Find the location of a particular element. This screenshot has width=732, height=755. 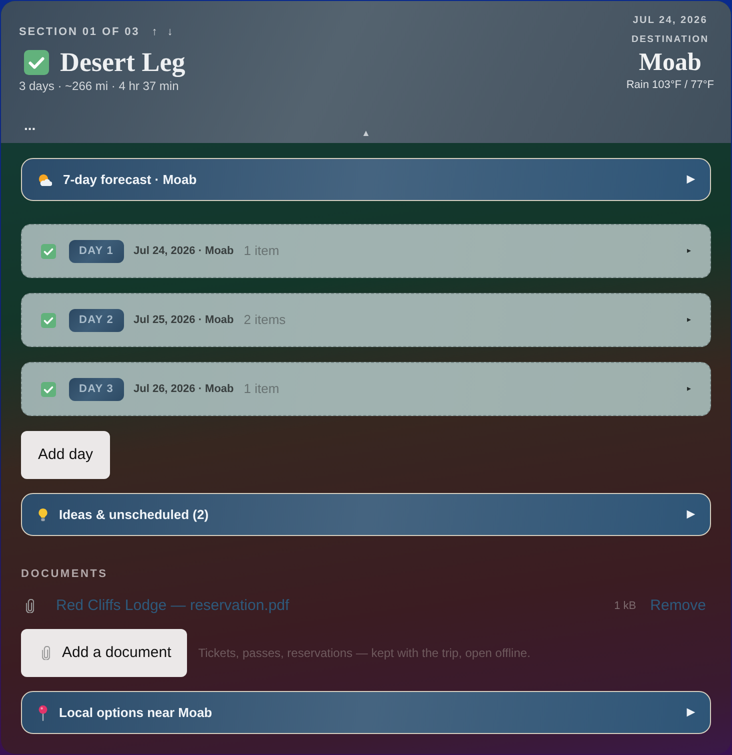

day-date: Jul 26, 2026 · Moab is located at coordinates (184, 389).